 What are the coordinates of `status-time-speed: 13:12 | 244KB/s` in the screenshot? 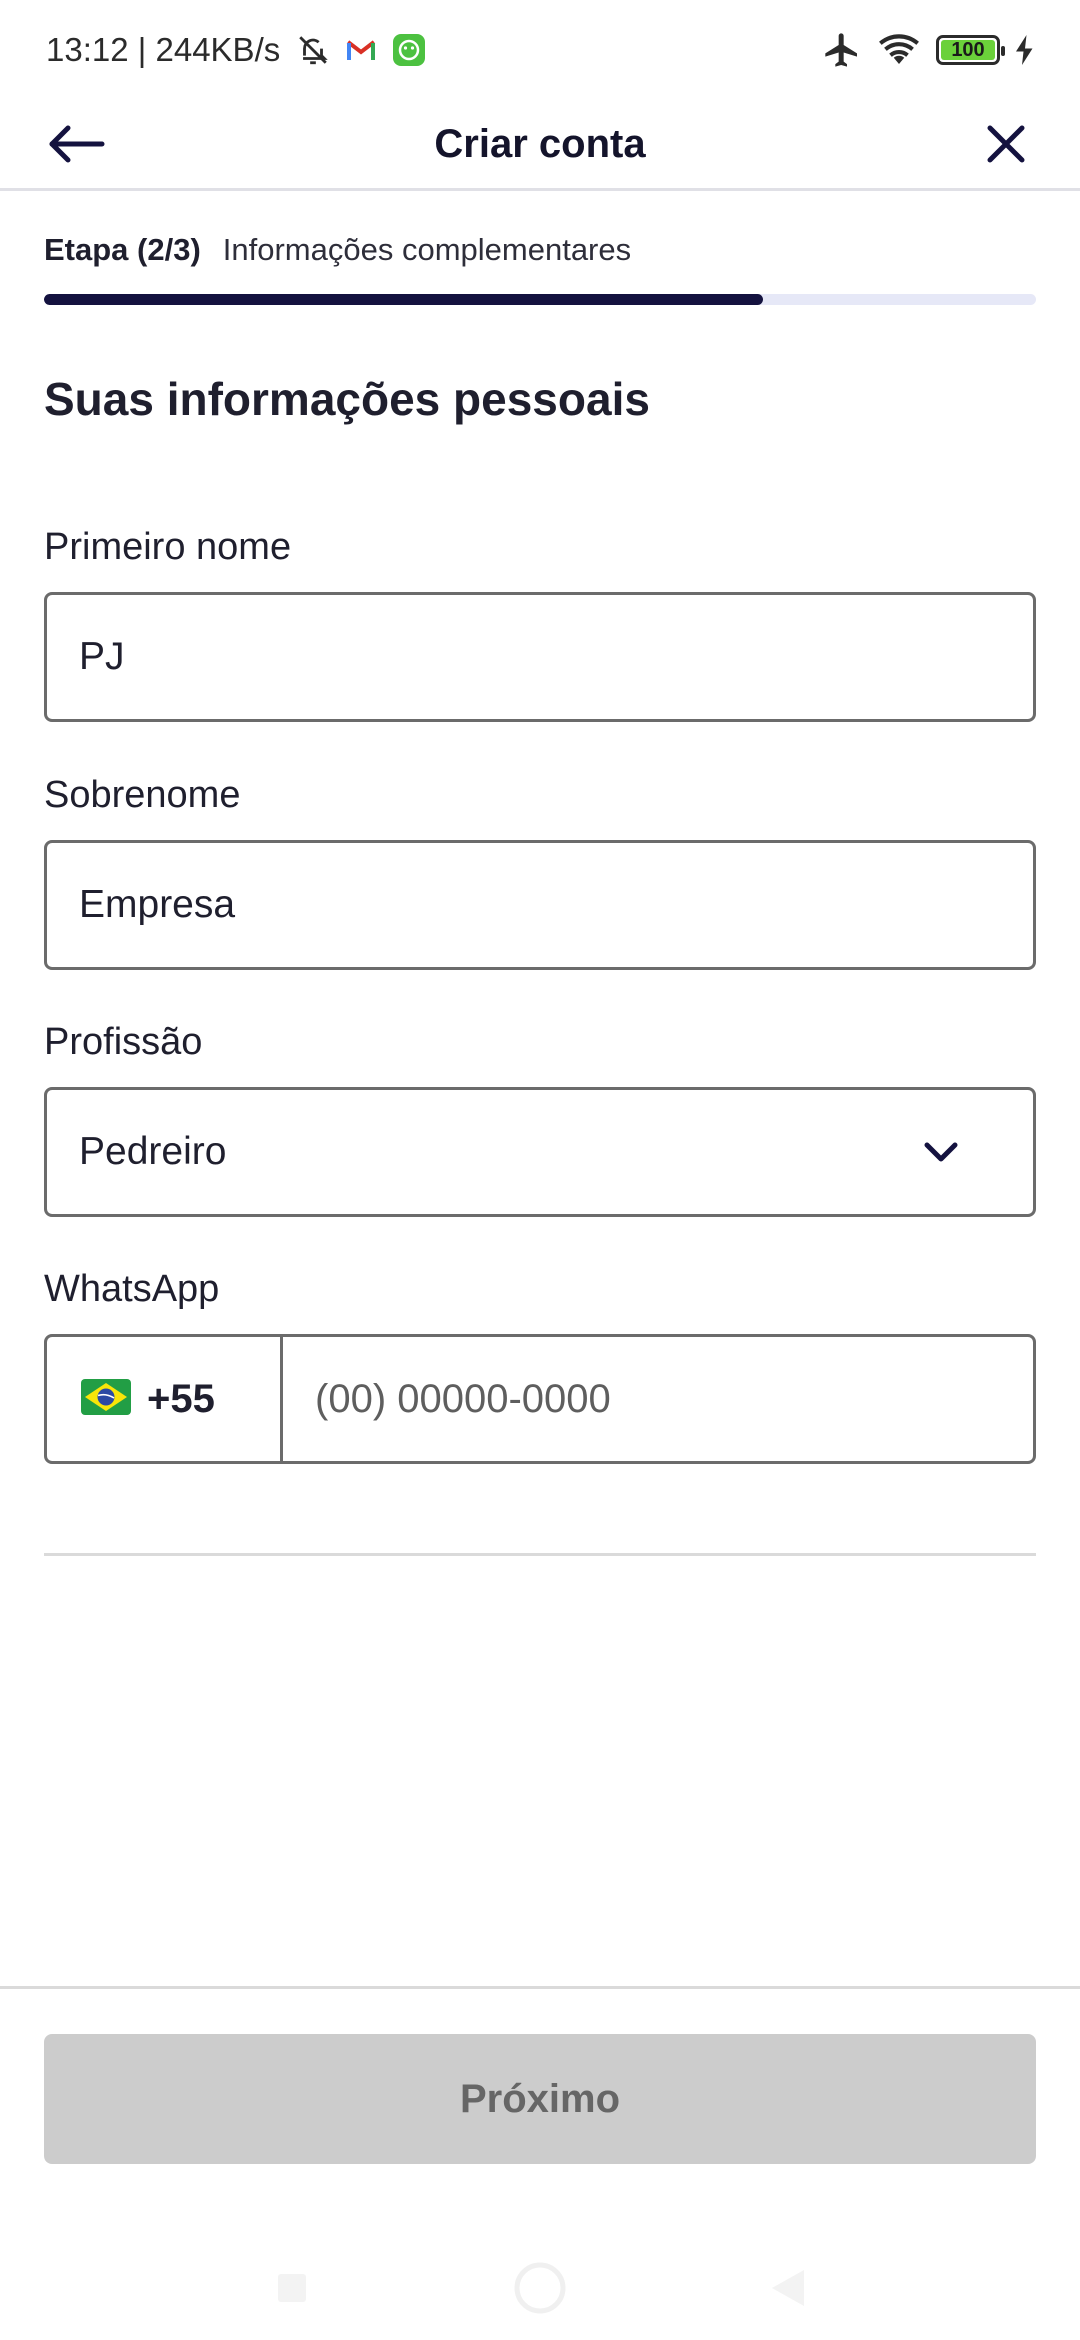 It's located at (163, 49).